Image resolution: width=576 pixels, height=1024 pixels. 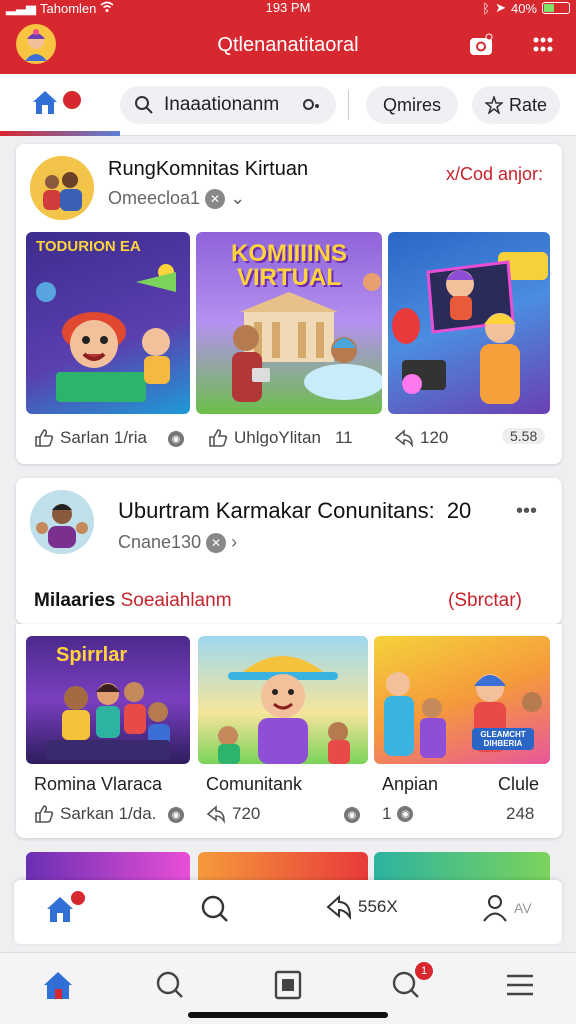 What do you see at coordinates (176, 600) in the screenshot?
I see `category-tail: Soeaiahlanm` at bounding box center [176, 600].